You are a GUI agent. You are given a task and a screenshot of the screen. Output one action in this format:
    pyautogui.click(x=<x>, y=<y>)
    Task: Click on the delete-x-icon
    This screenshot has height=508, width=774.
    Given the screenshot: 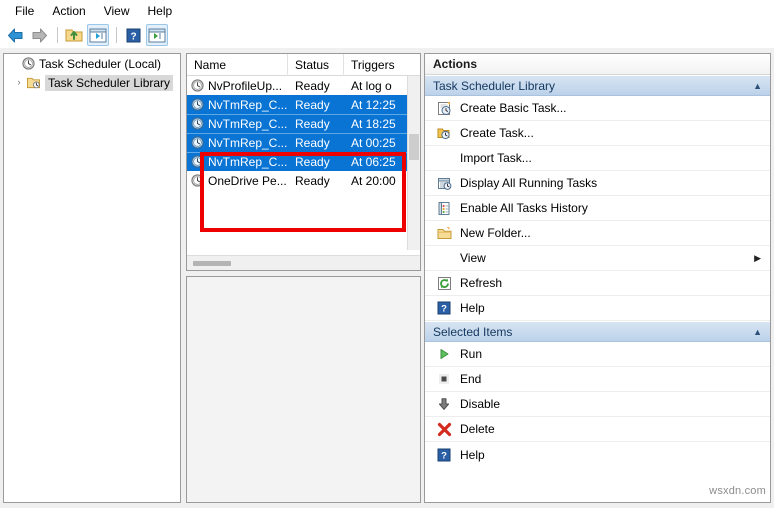 What is the action you would take?
    pyautogui.click(x=444, y=429)
    